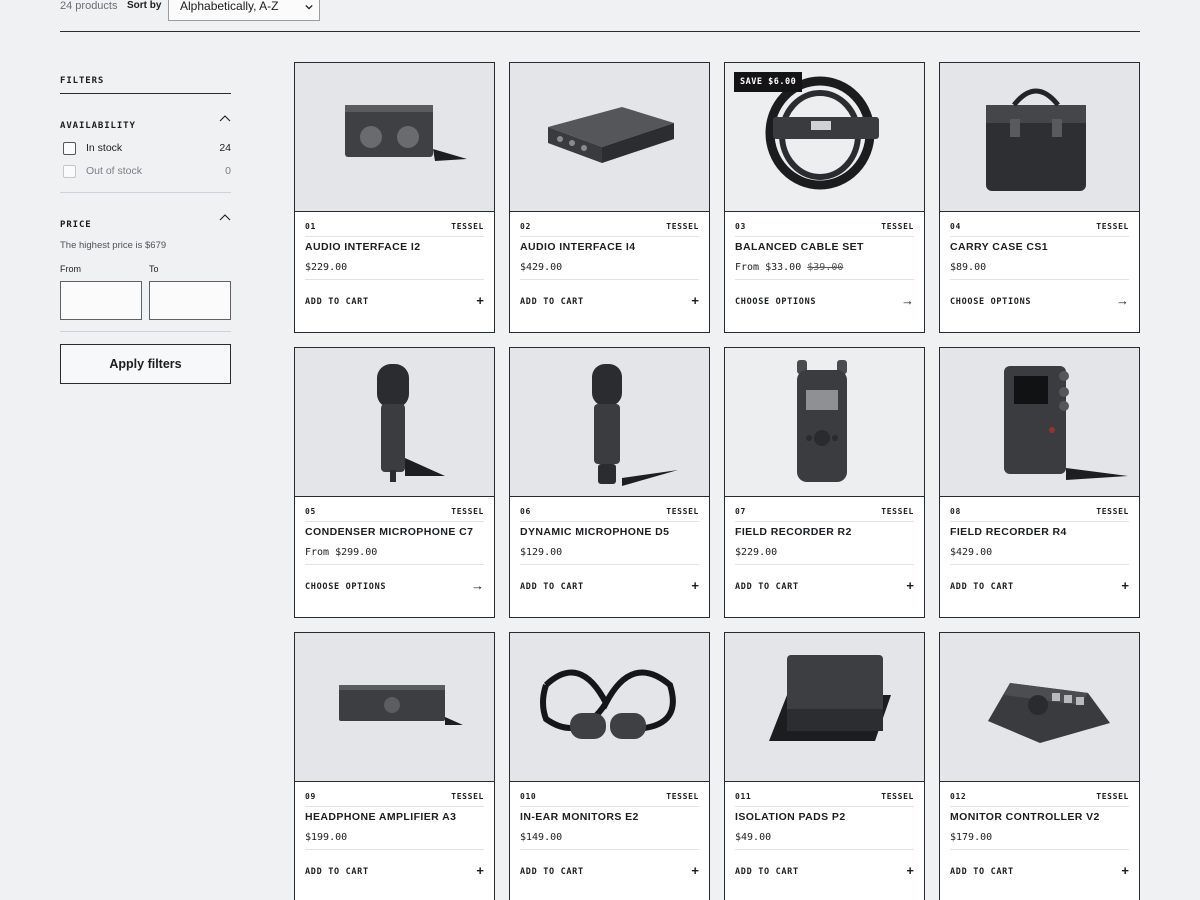 The width and height of the screenshot is (1200, 900). Describe the element at coordinates (955, 226) in the screenshot. I see `product-number: 04` at that location.